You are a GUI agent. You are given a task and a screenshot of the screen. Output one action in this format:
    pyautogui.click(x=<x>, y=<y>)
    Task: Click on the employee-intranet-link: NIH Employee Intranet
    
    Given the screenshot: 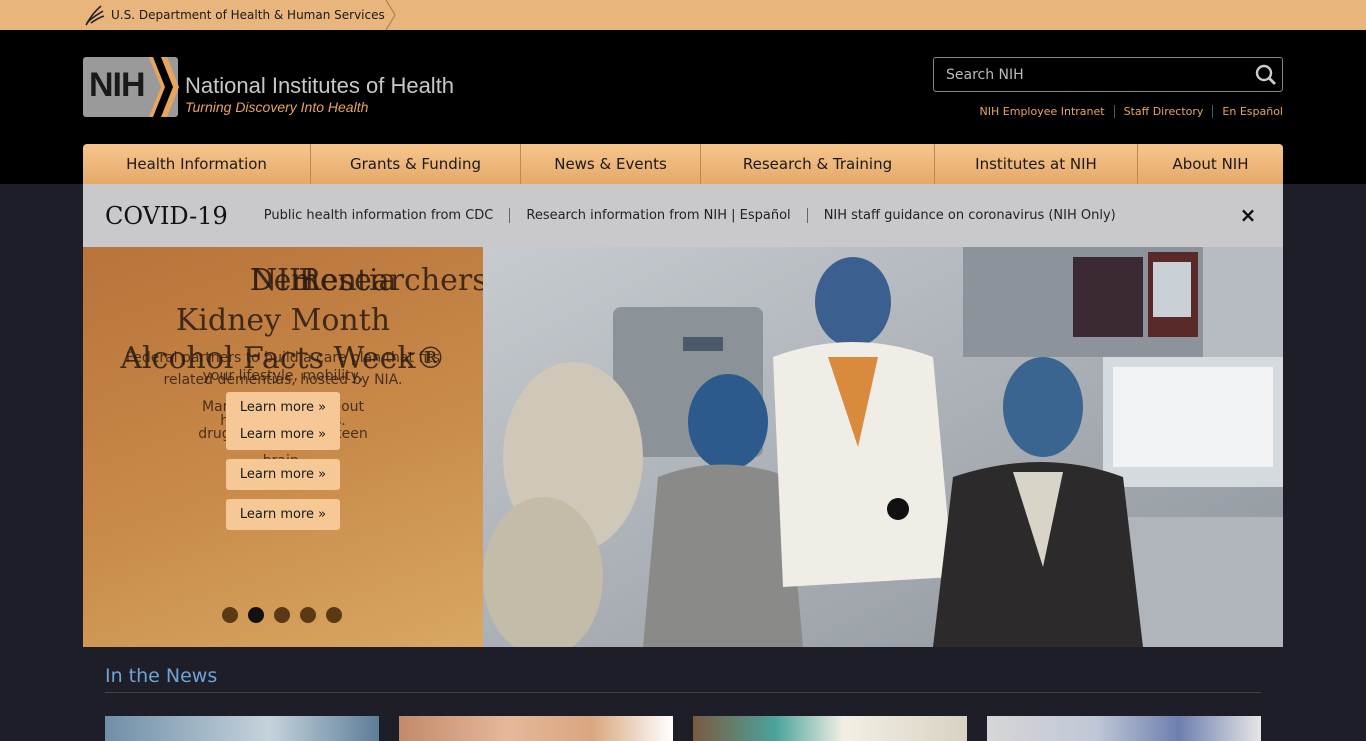 What is the action you would take?
    pyautogui.click(x=1042, y=111)
    